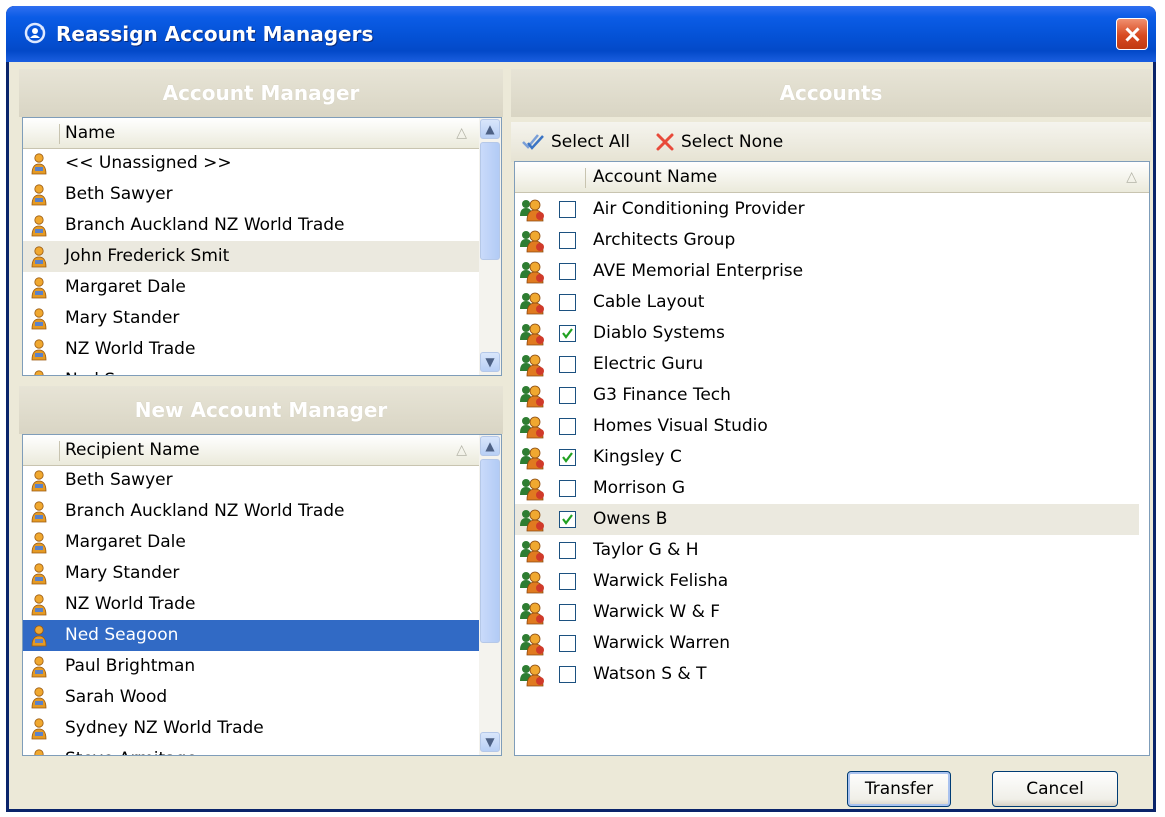 This screenshot has width=1165, height=817. Describe the element at coordinates (648, 364) in the screenshot. I see `account-row-label: Electric Guru` at that location.